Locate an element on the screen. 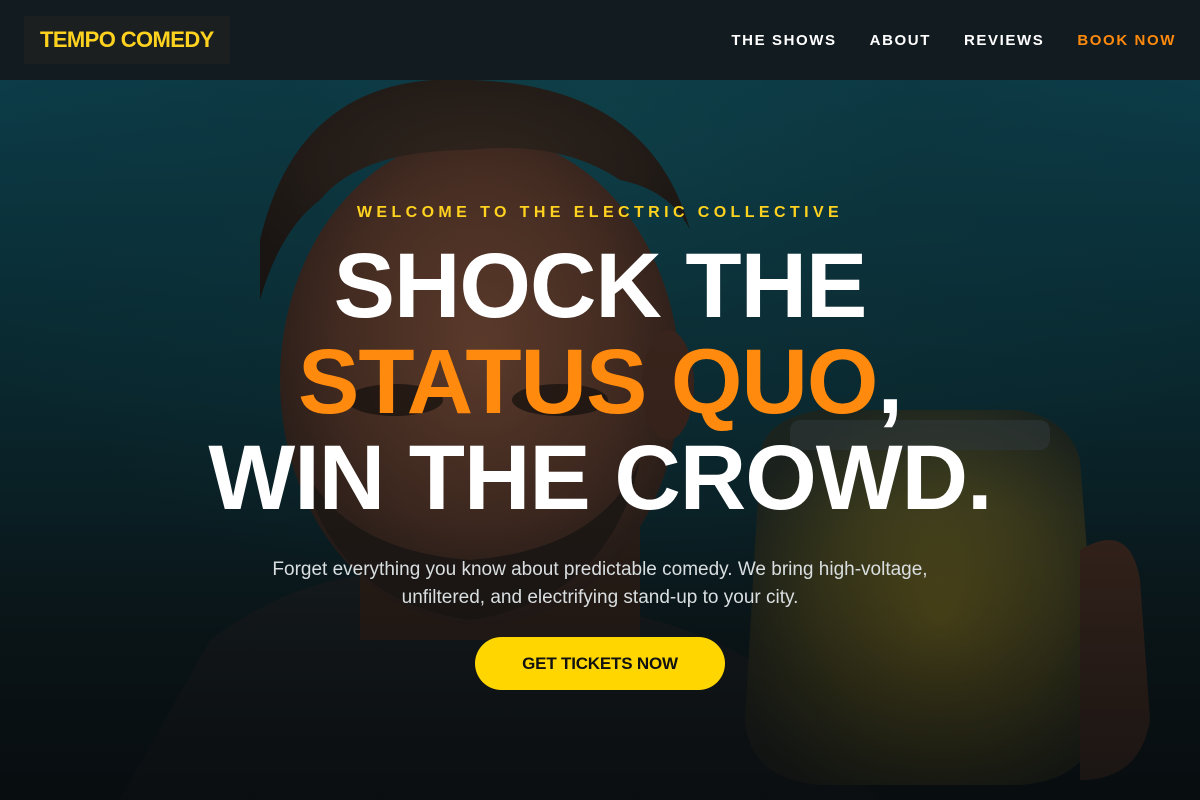 Image resolution: width=1200 pixels, height=800 pixels. get-tickets-button: GET TICKETS NOW is located at coordinates (600, 663).